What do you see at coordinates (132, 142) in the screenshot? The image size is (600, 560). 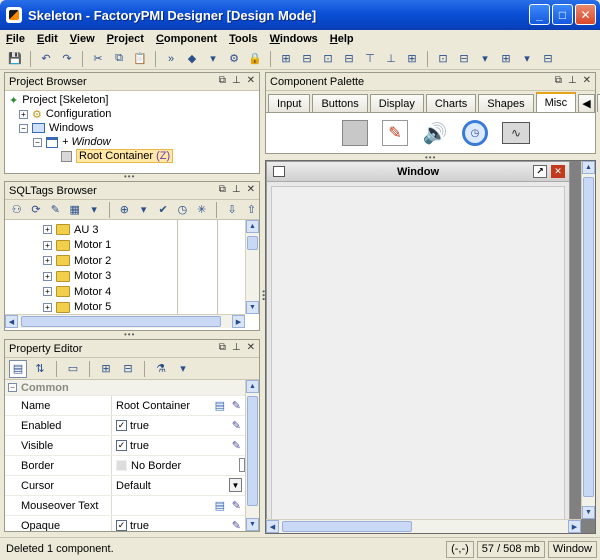 I see `tree-item-window: − + Window` at bounding box center [132, 142].